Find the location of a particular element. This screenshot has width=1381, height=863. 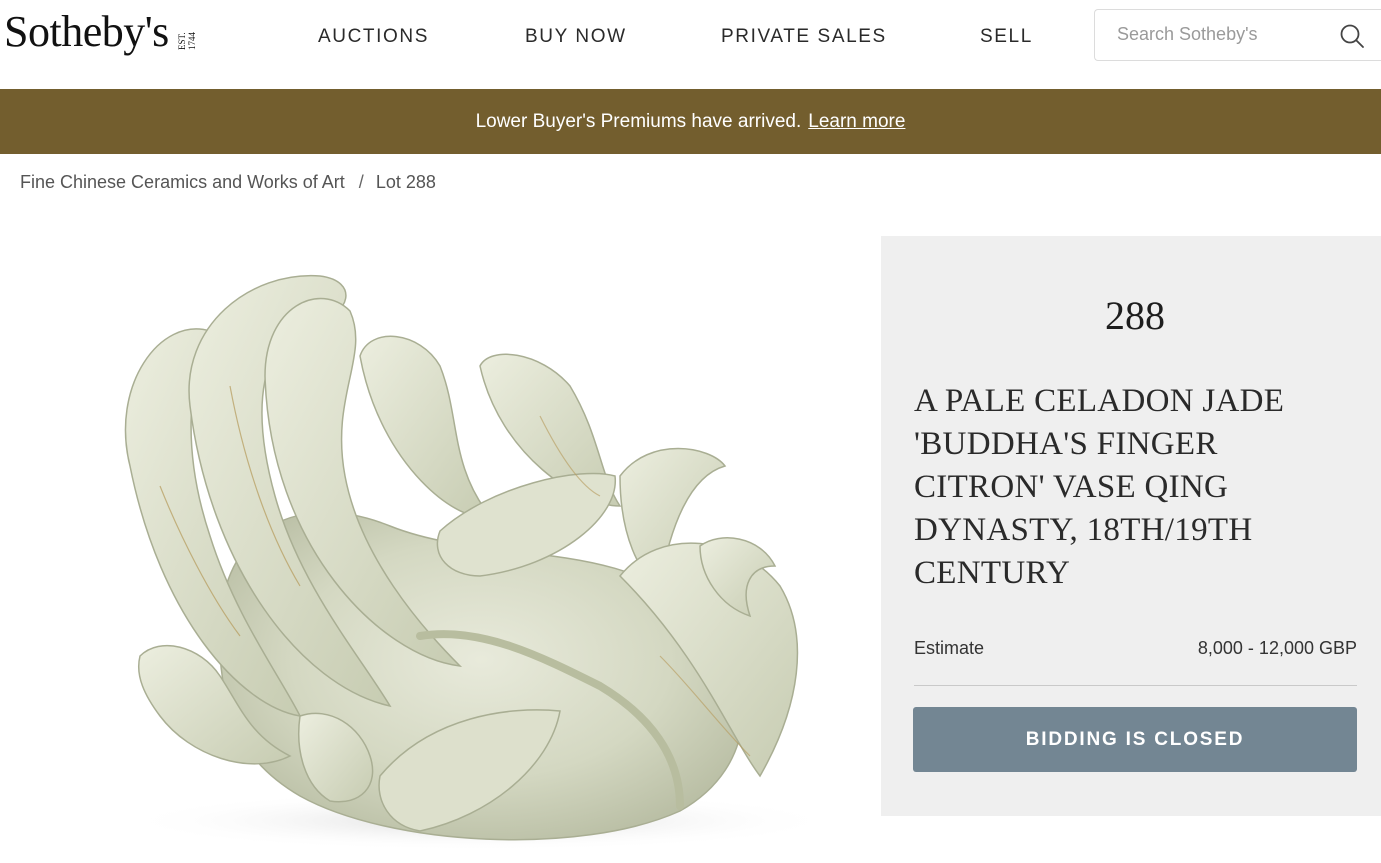

search-icon is located at coordinates (1352, 36).